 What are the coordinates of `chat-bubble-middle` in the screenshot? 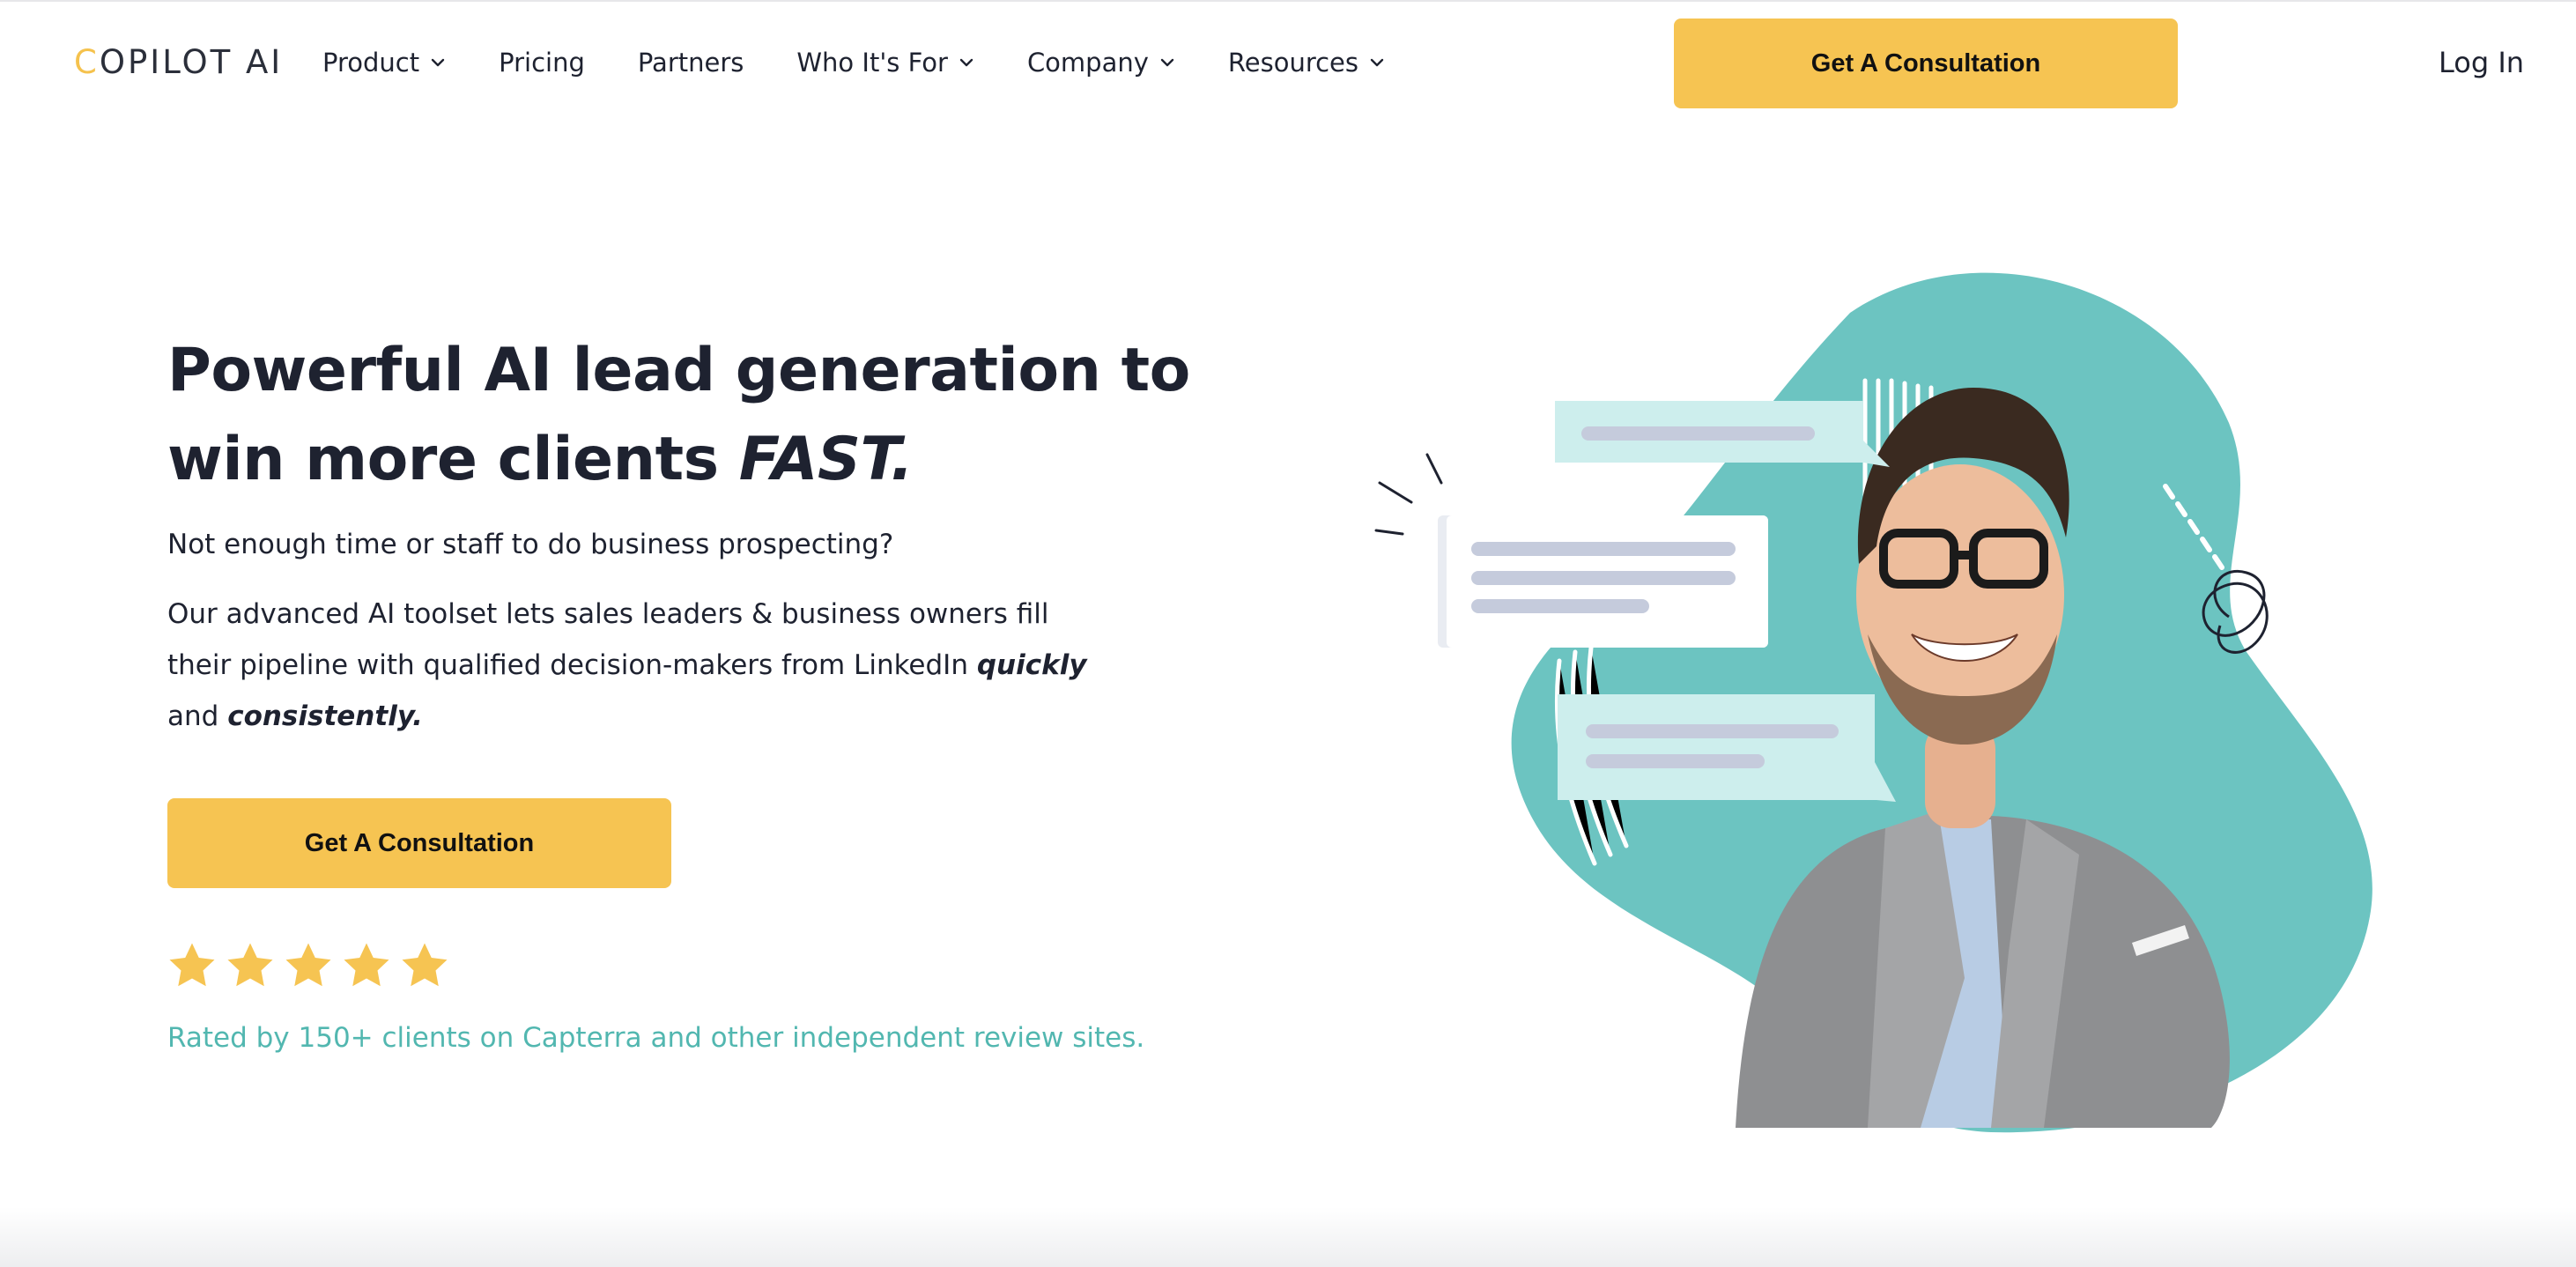 It's located at (1603, 581).